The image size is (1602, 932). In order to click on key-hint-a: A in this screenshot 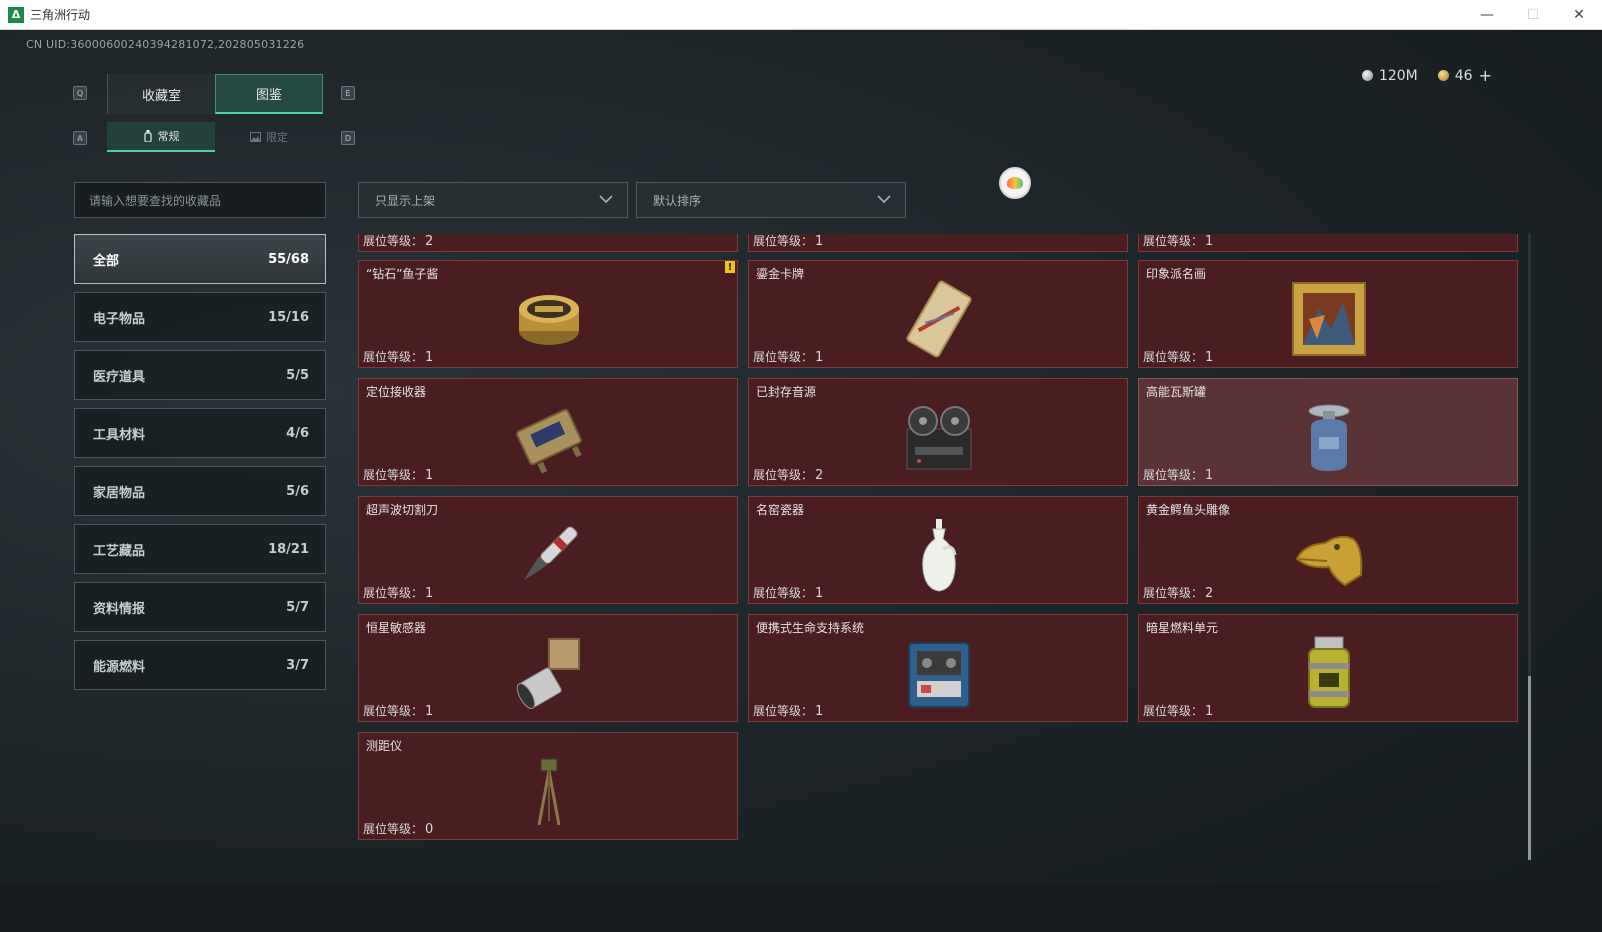, I will do `click(80, 138)`.